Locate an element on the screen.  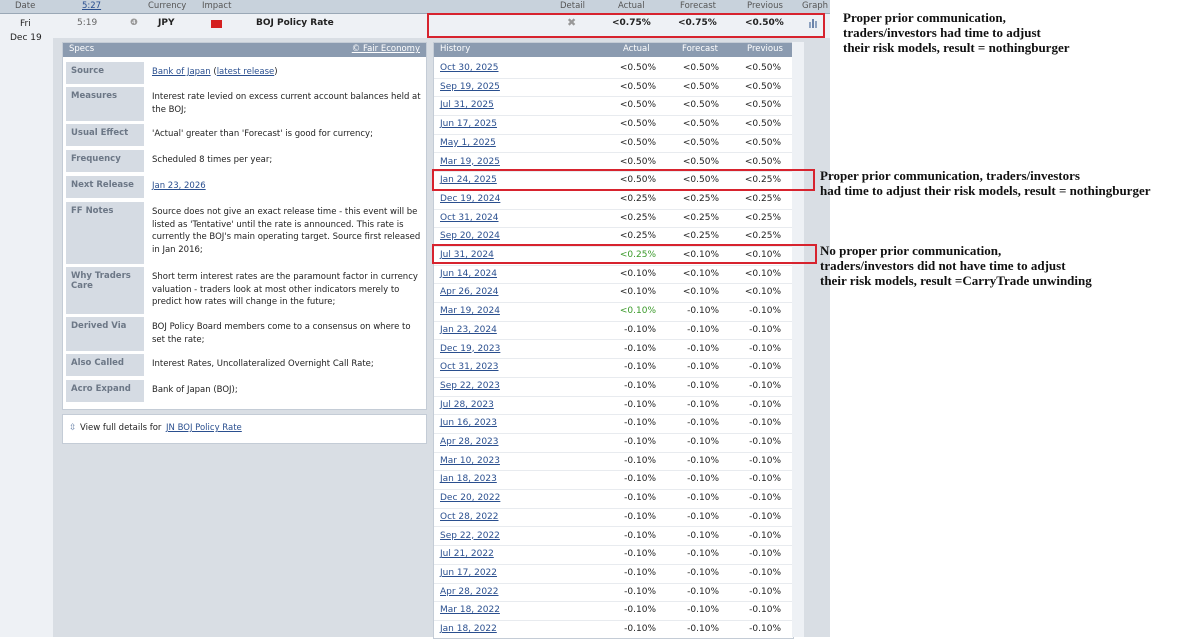
sound-icon: ❹ is located at coordinates (134, 23).